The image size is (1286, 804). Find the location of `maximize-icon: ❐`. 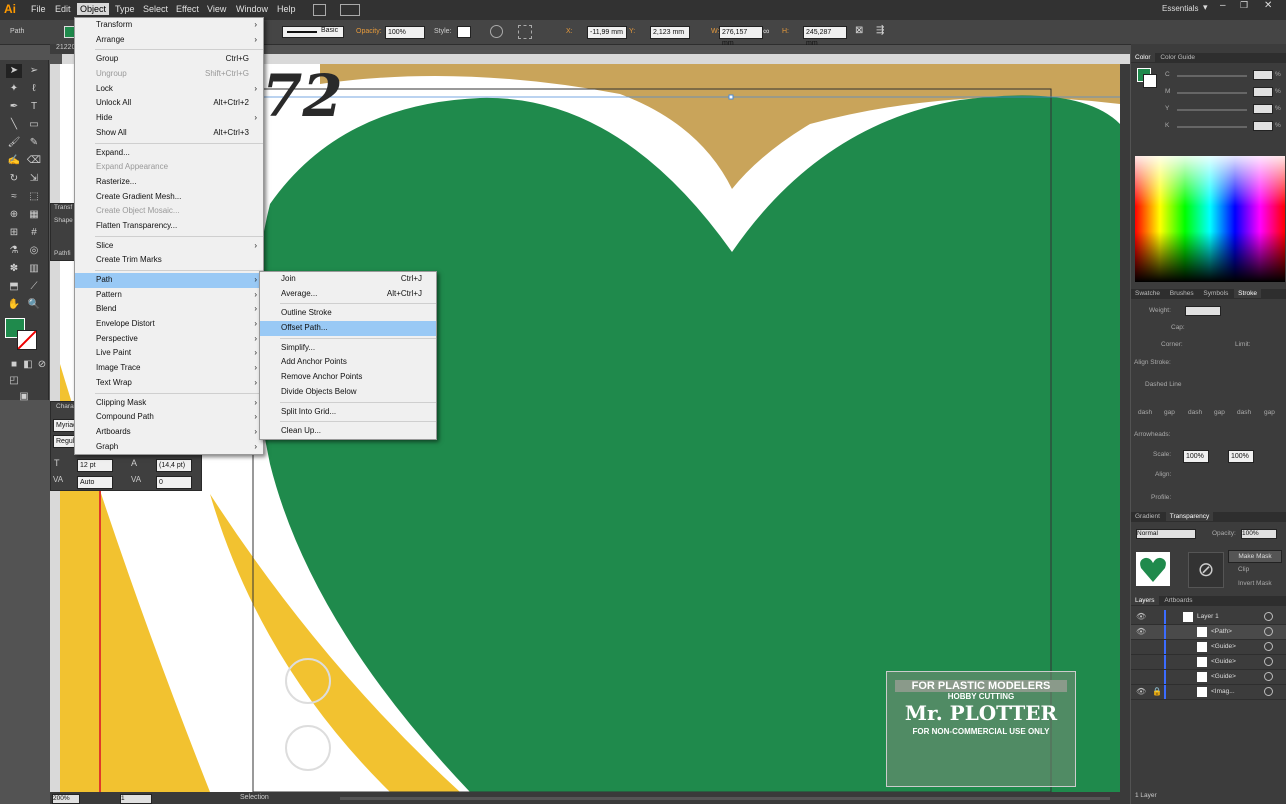

maximize-icon: ❐ is located at coordinates (1244, 5).